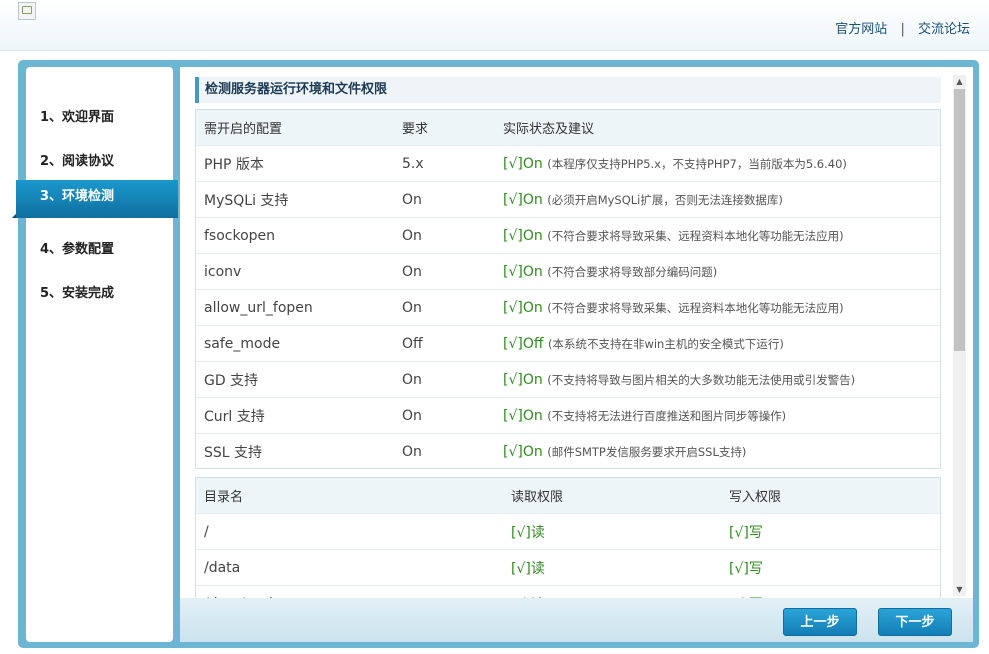 The image size is (989, 654). Describe the element at coordinates (665, 199) in the screenshot. I see `env-note: (必须开启MySQLi扩展，否则无法连接数据库)` at that location.